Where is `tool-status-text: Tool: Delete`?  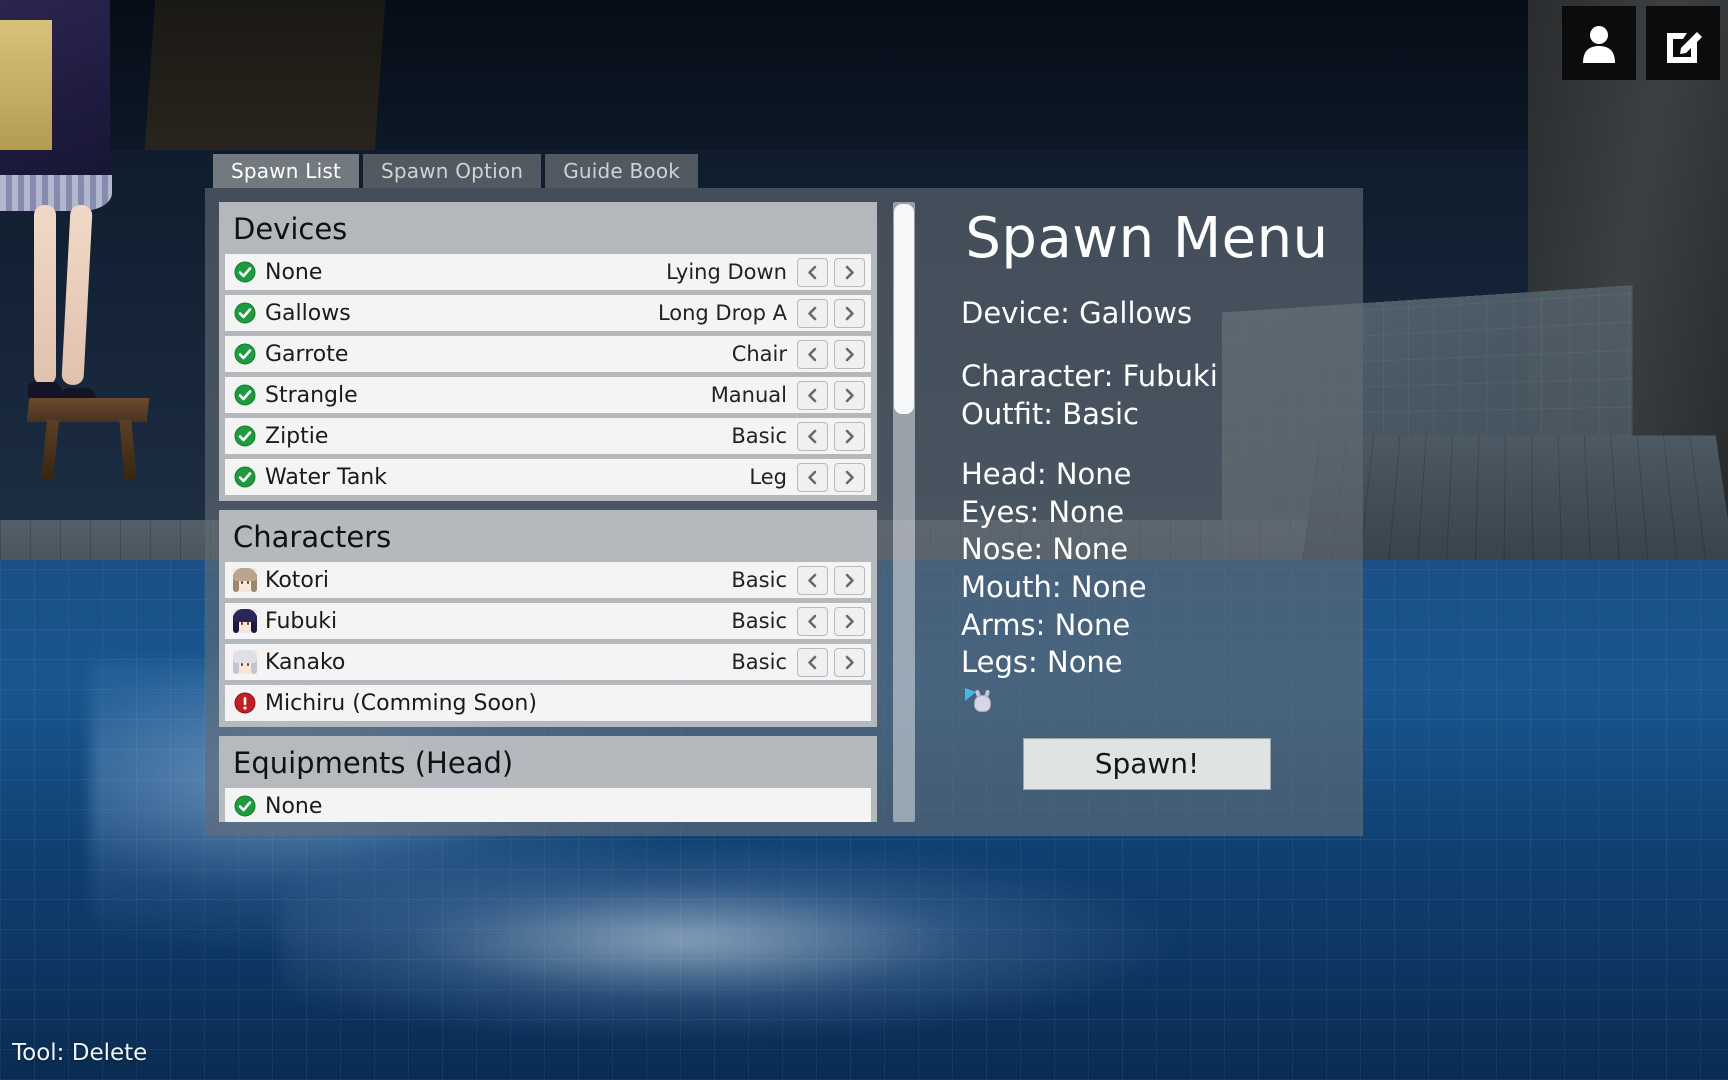 tool-status-text: Tool: Delete is located at coordinates (80, 1053).